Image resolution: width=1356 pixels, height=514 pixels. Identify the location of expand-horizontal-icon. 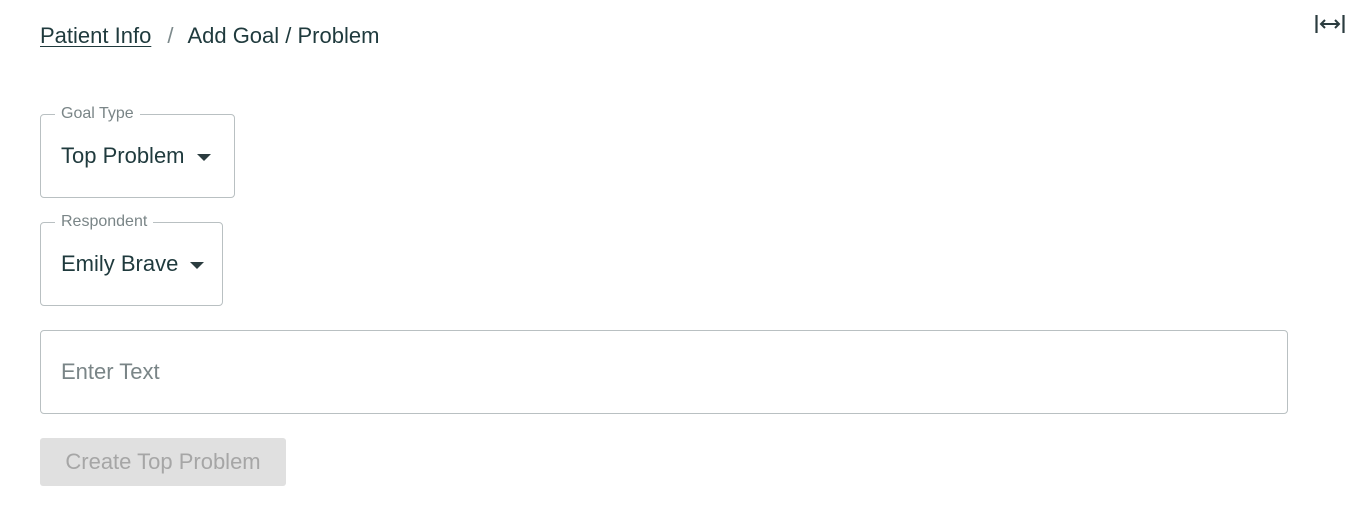
(1330, 24).